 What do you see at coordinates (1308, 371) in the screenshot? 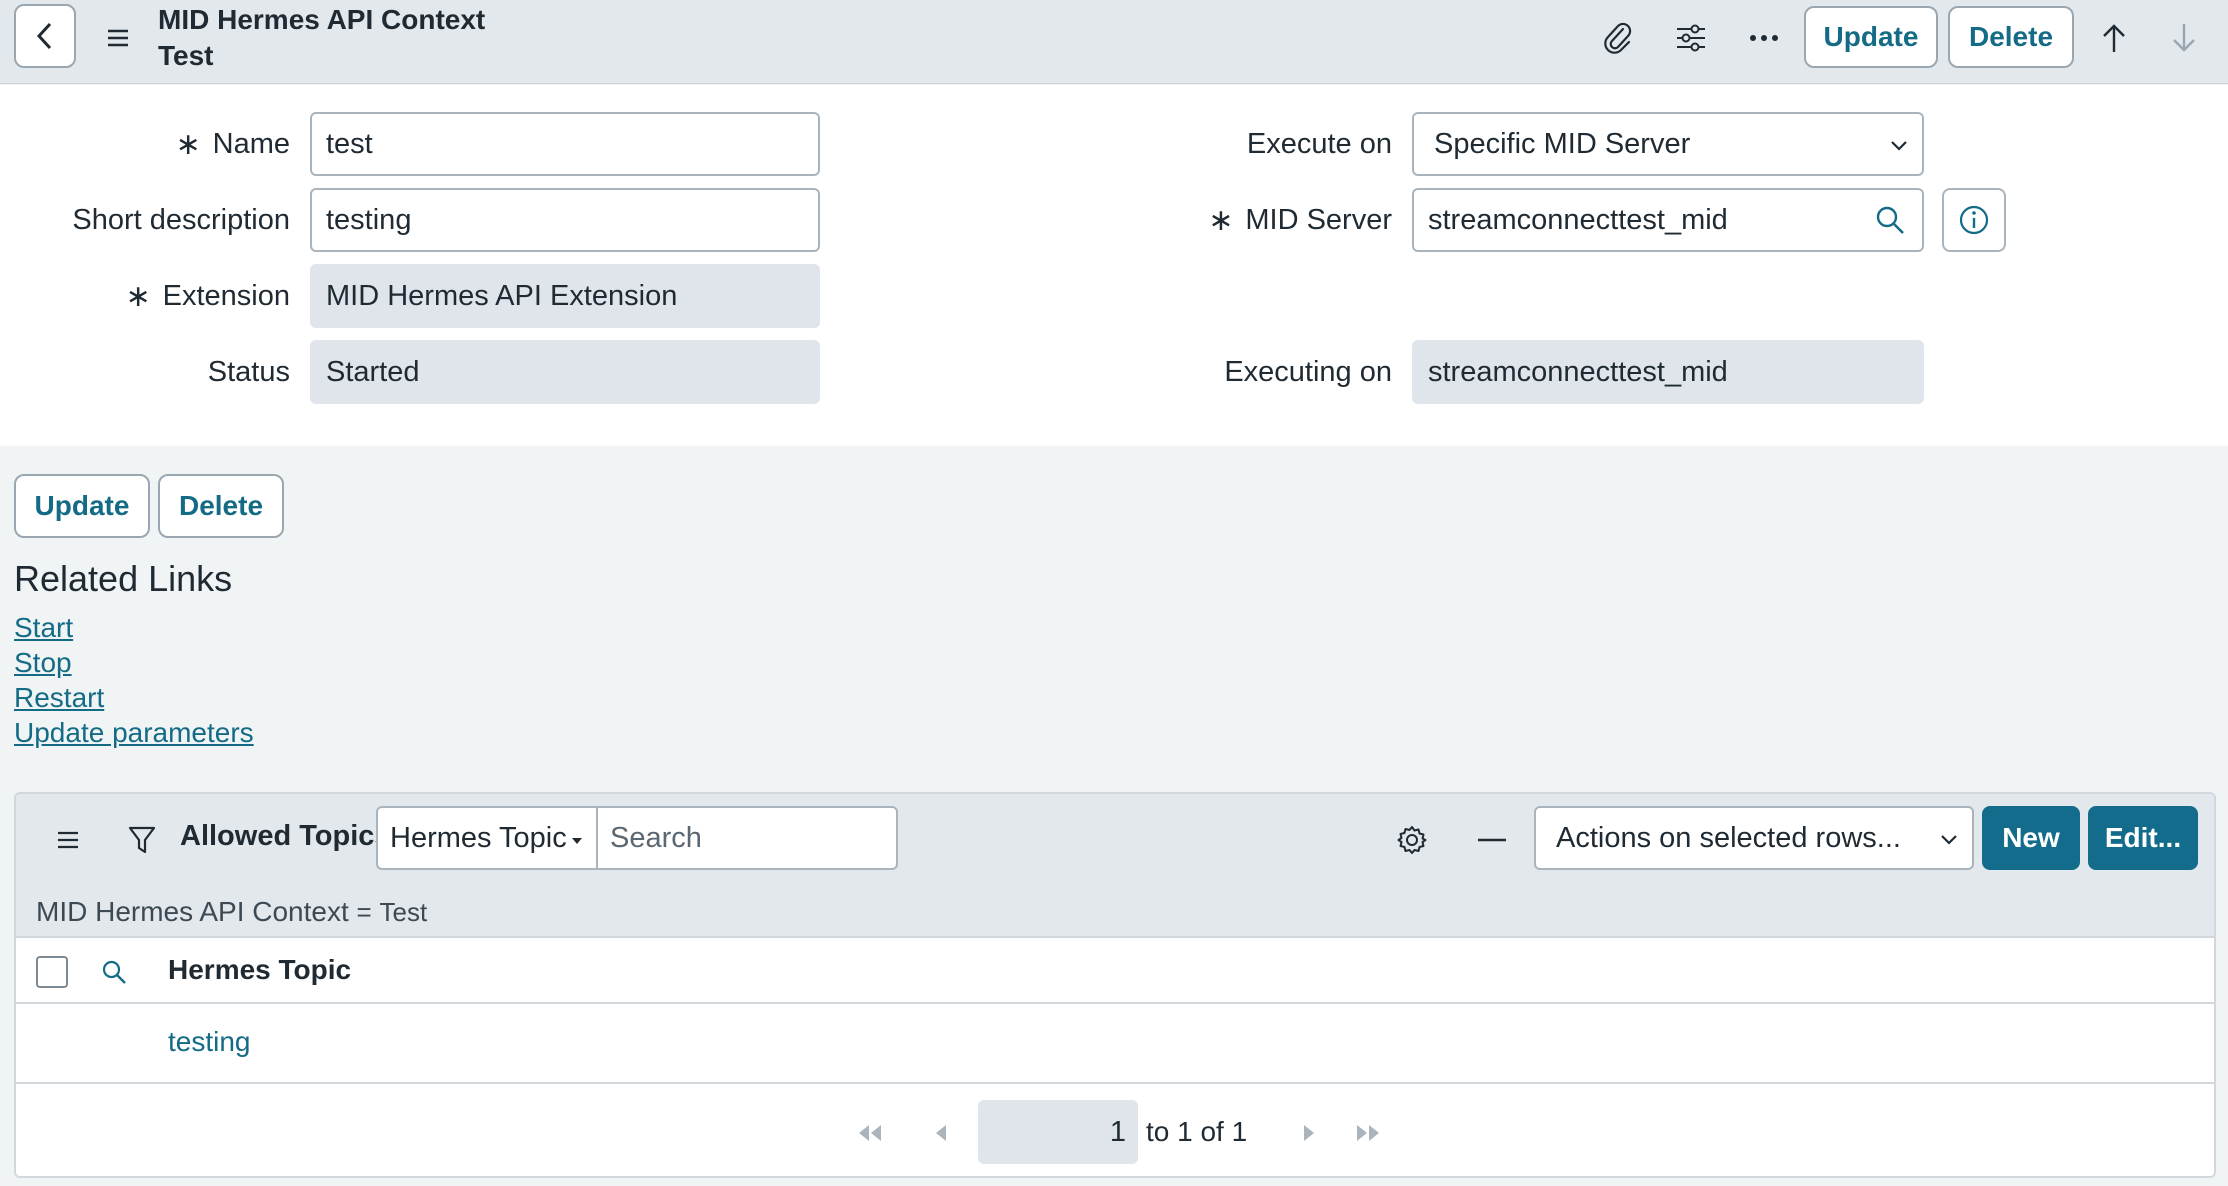
I see `executing-on-label: Executing on` at bounding box center [1308, 371].